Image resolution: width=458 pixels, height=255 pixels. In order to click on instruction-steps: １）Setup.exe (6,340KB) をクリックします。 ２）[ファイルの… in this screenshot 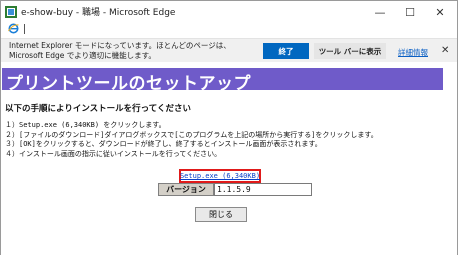, I will do `click(191, 140)`.